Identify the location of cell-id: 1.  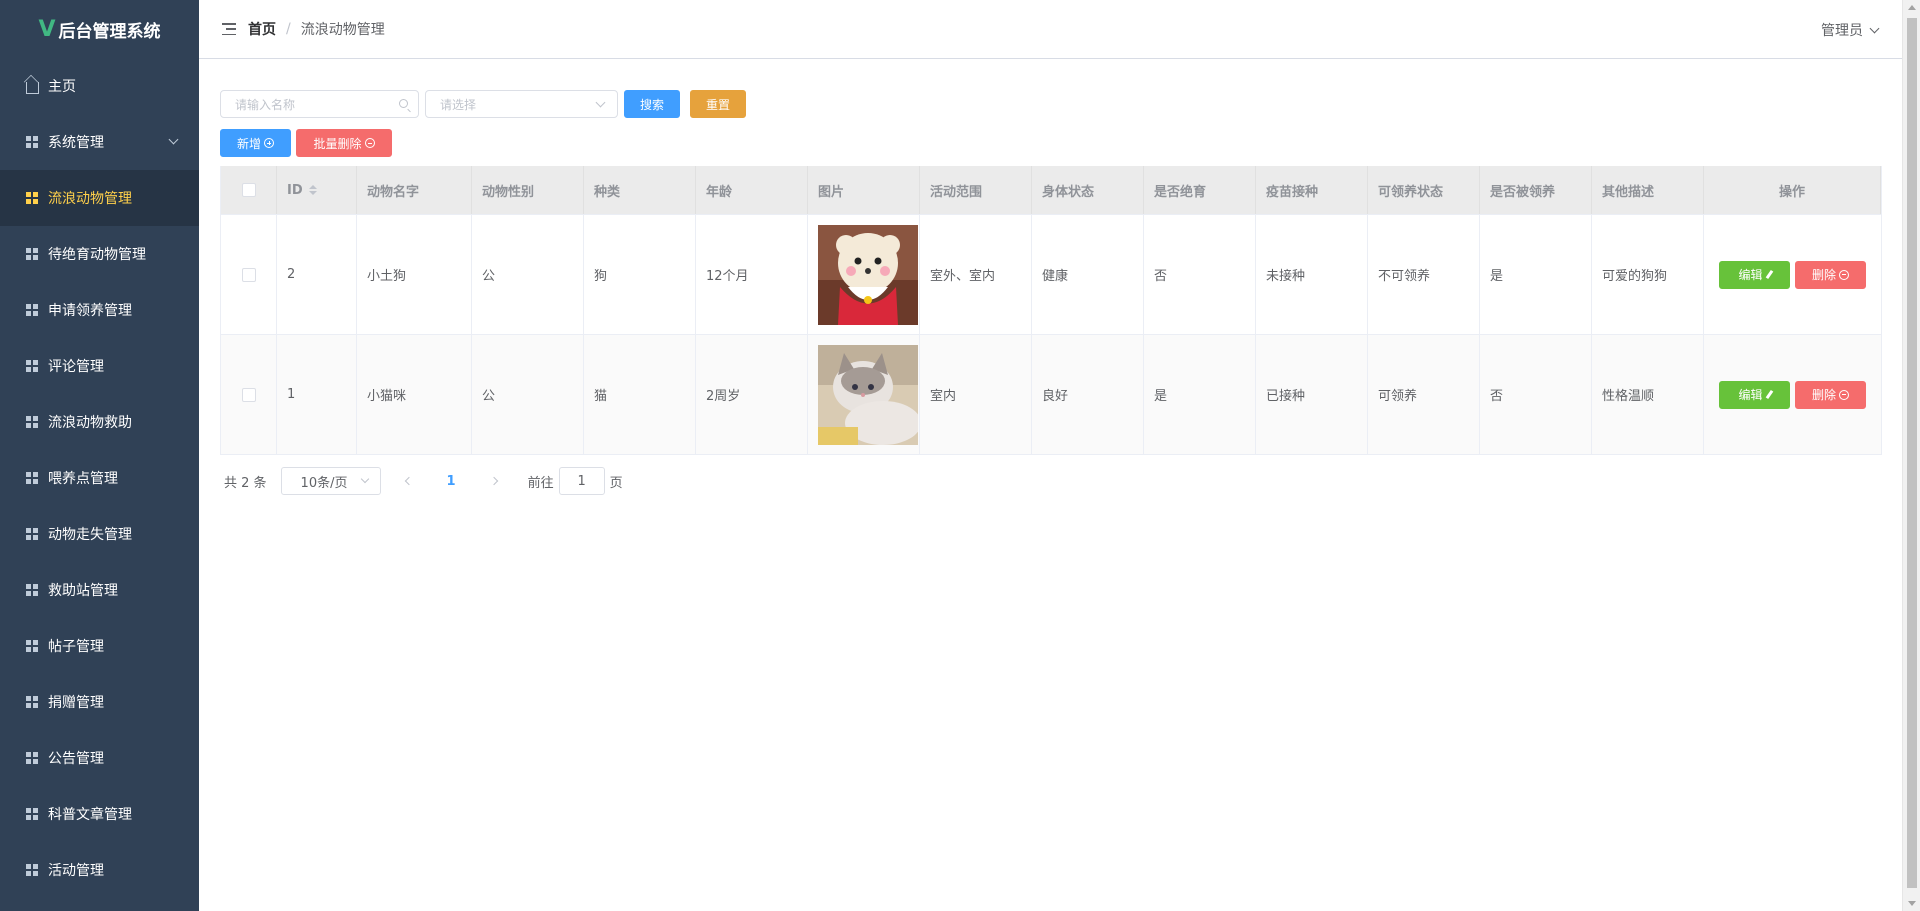
(317, 394).